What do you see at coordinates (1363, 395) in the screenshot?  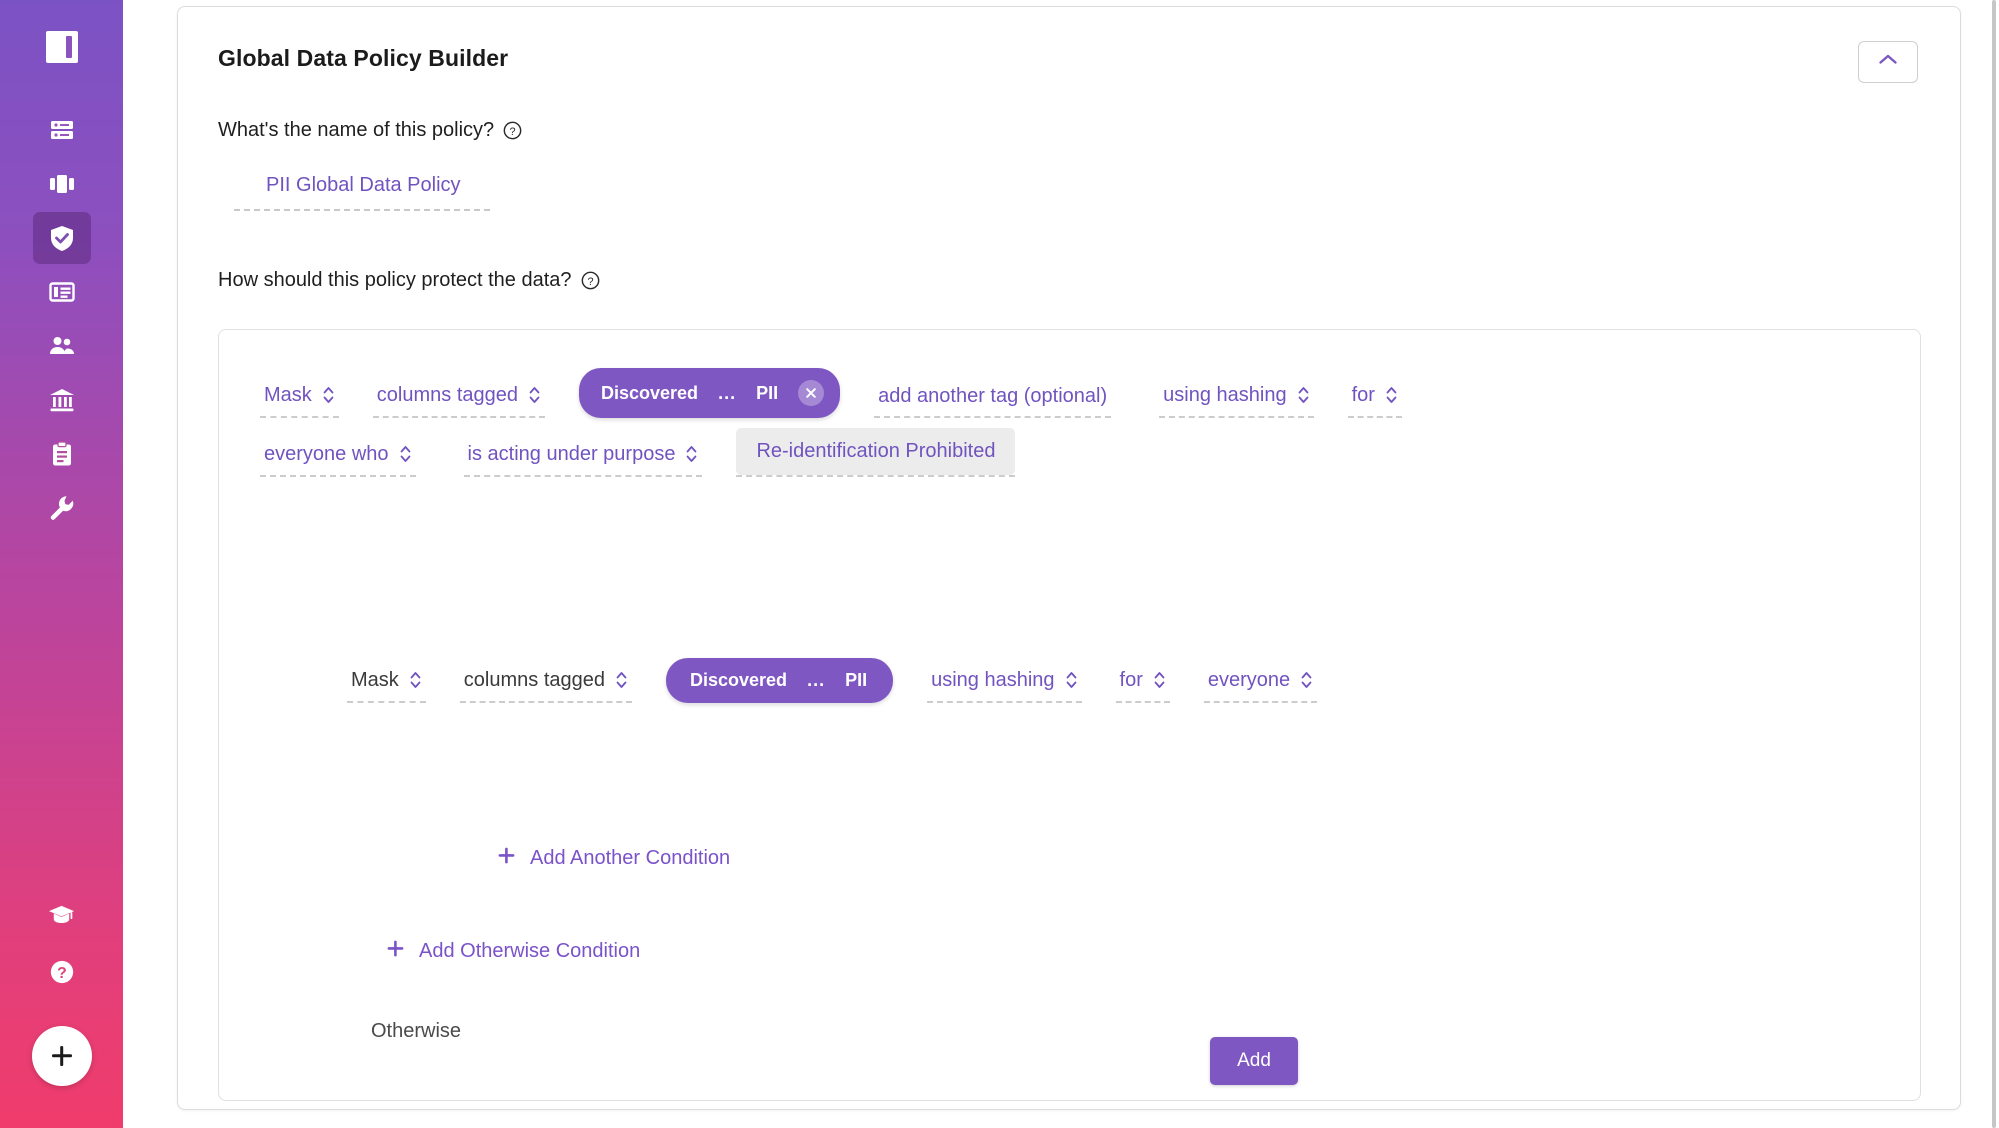 I see `for-select-value: for` at bounding box center [1363, 395].